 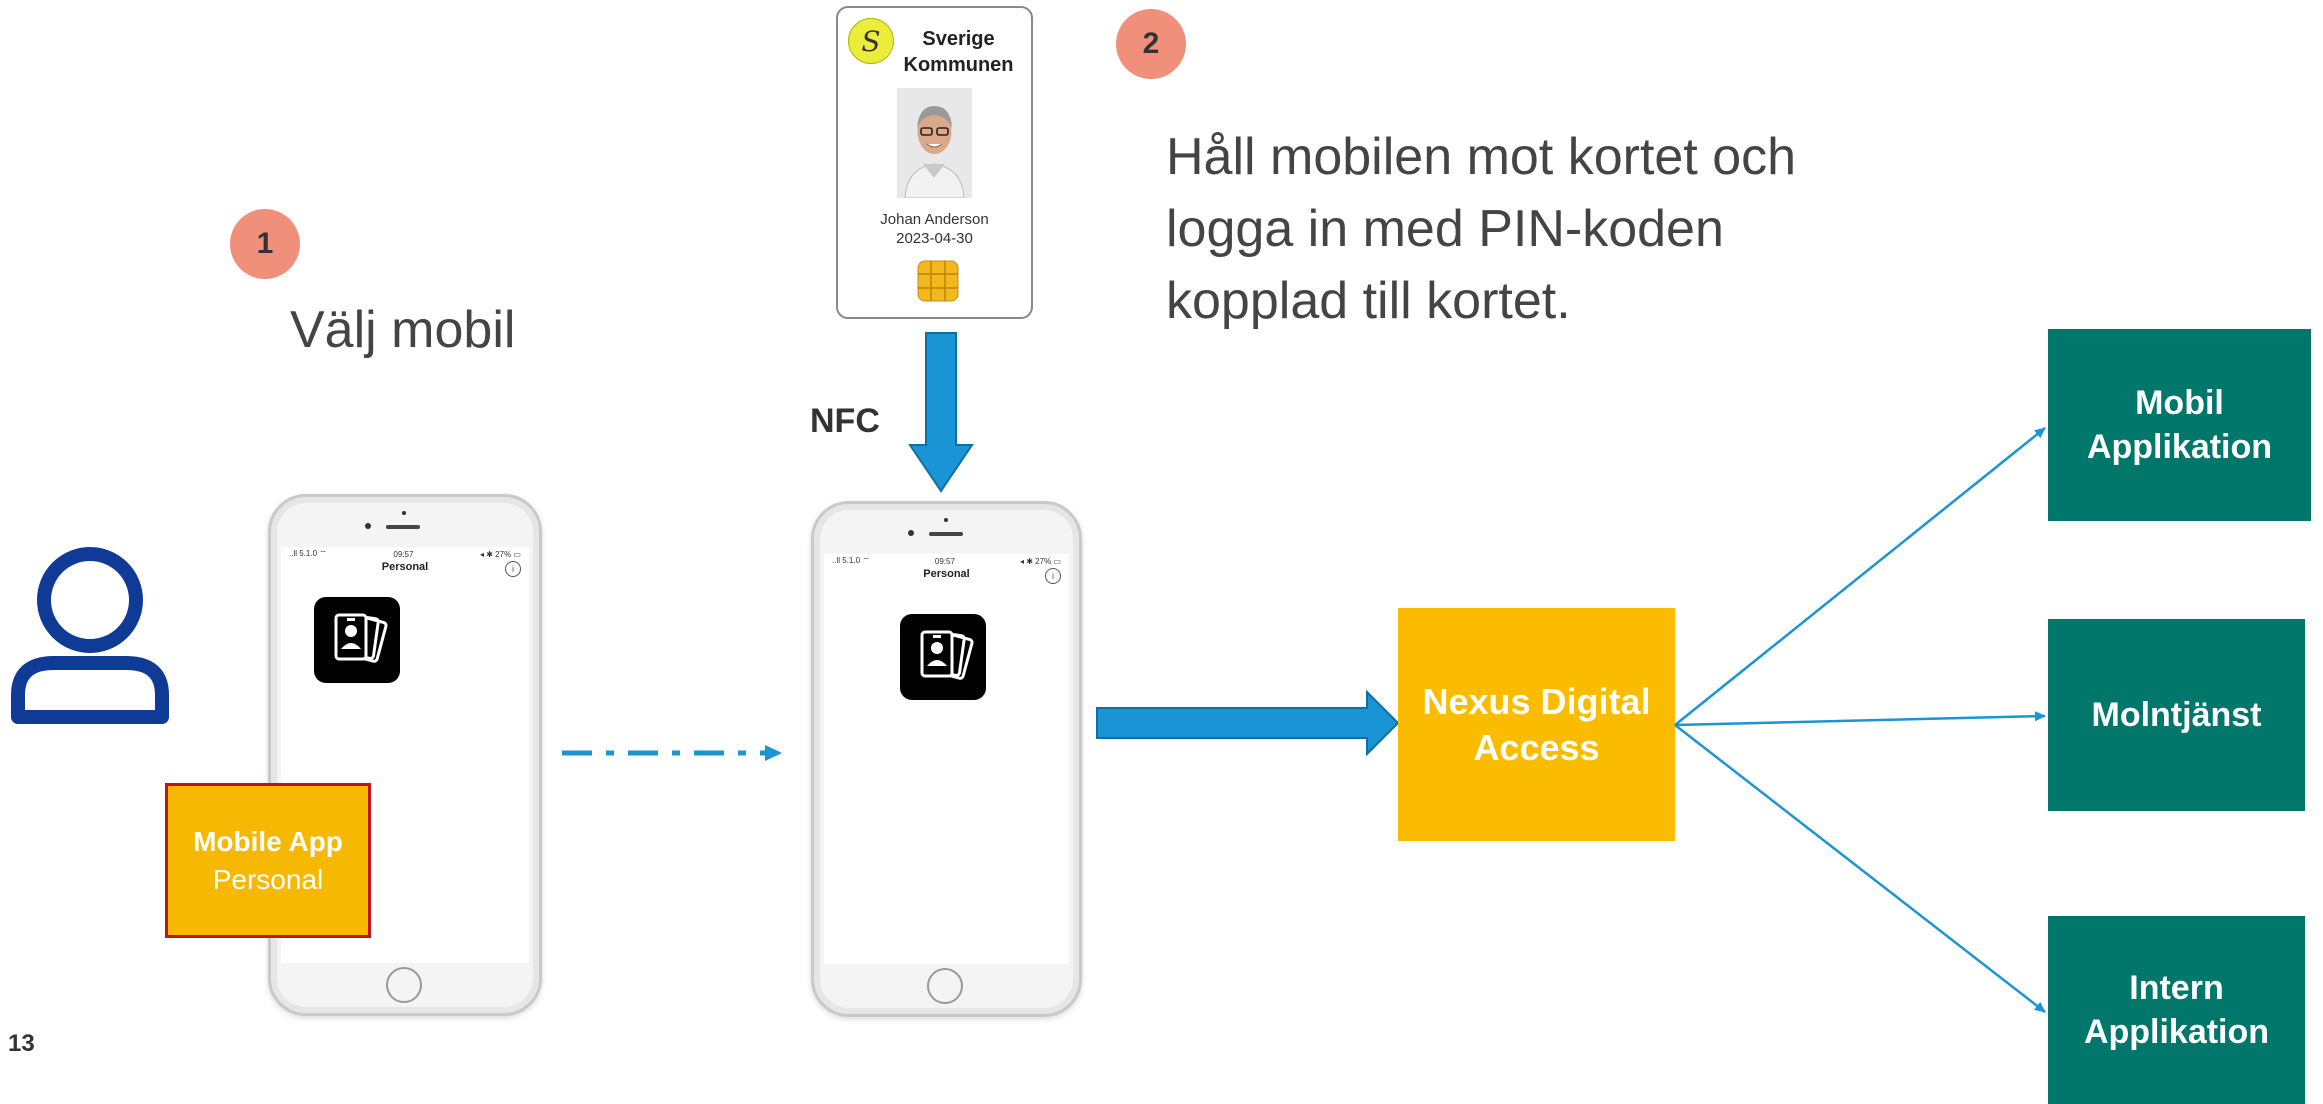 I want to click on connector-to-intern-applikation, so click(x=1860, y=868).